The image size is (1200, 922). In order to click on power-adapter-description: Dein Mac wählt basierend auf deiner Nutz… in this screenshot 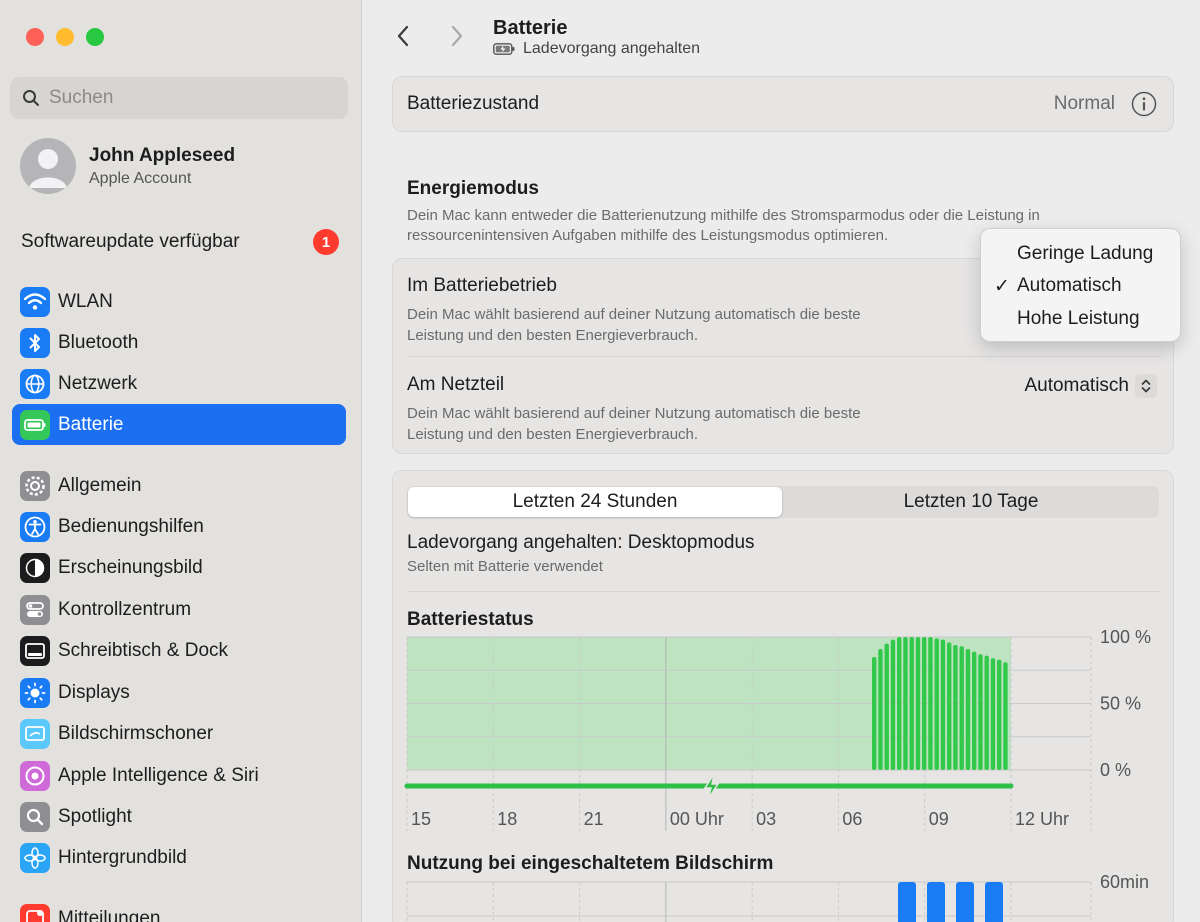, I will do `click(783, 424)`.